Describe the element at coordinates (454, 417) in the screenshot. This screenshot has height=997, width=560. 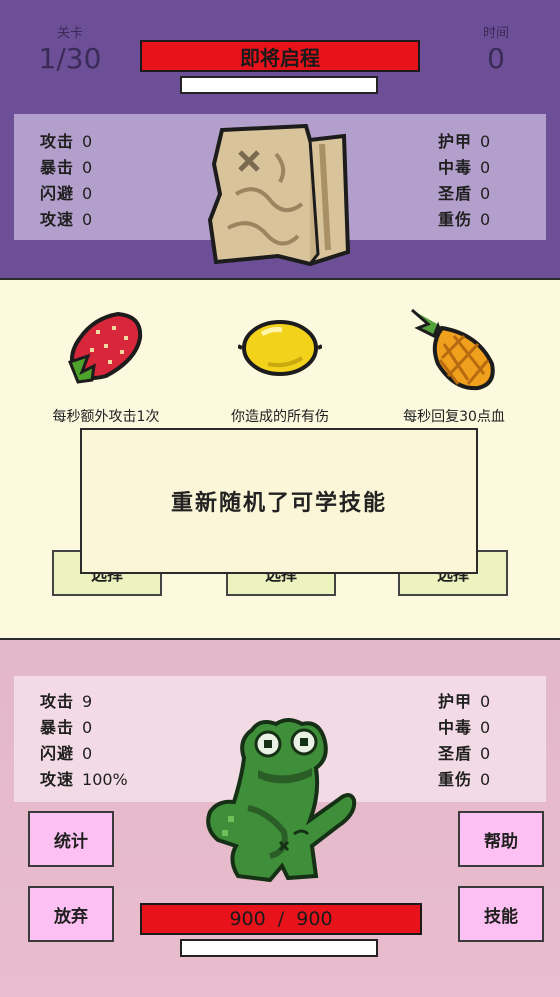
I see `skill-desc-3: 每秒回复30点血` at that location.